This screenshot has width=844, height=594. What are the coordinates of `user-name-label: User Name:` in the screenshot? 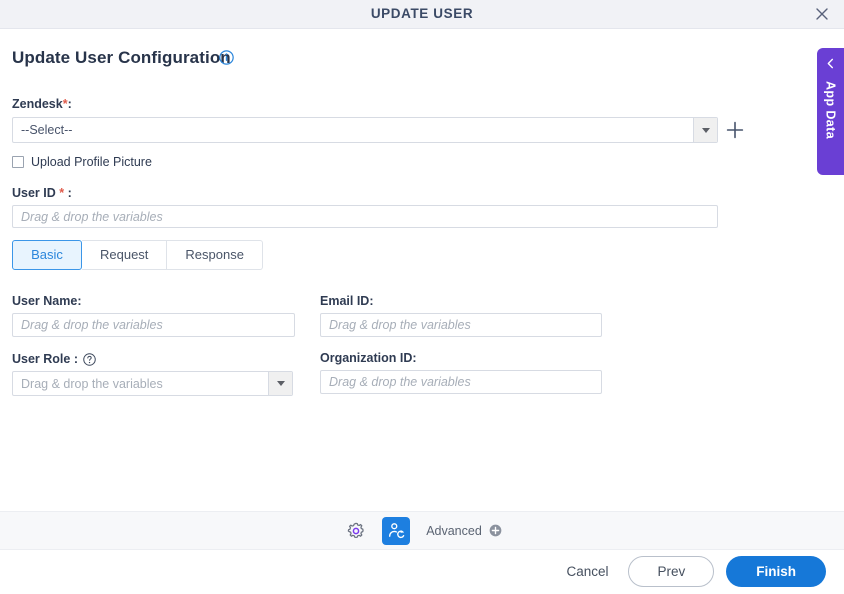 It's located at (47, 301).